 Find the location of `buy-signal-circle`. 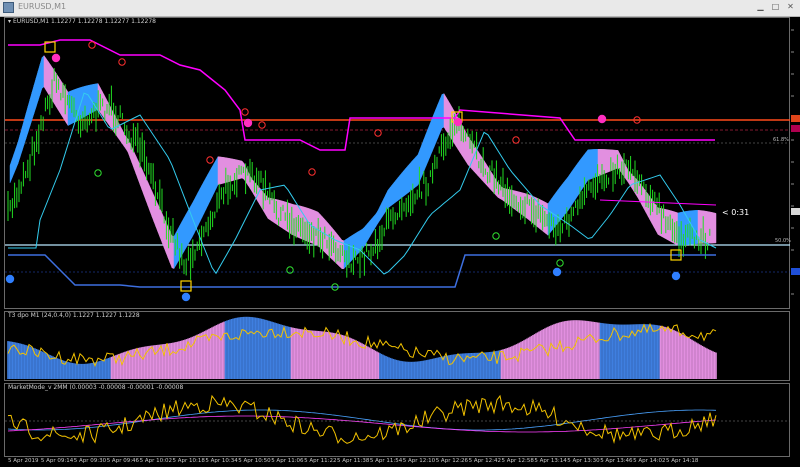

buy-signal-circle is located at coordinates (496, 236).